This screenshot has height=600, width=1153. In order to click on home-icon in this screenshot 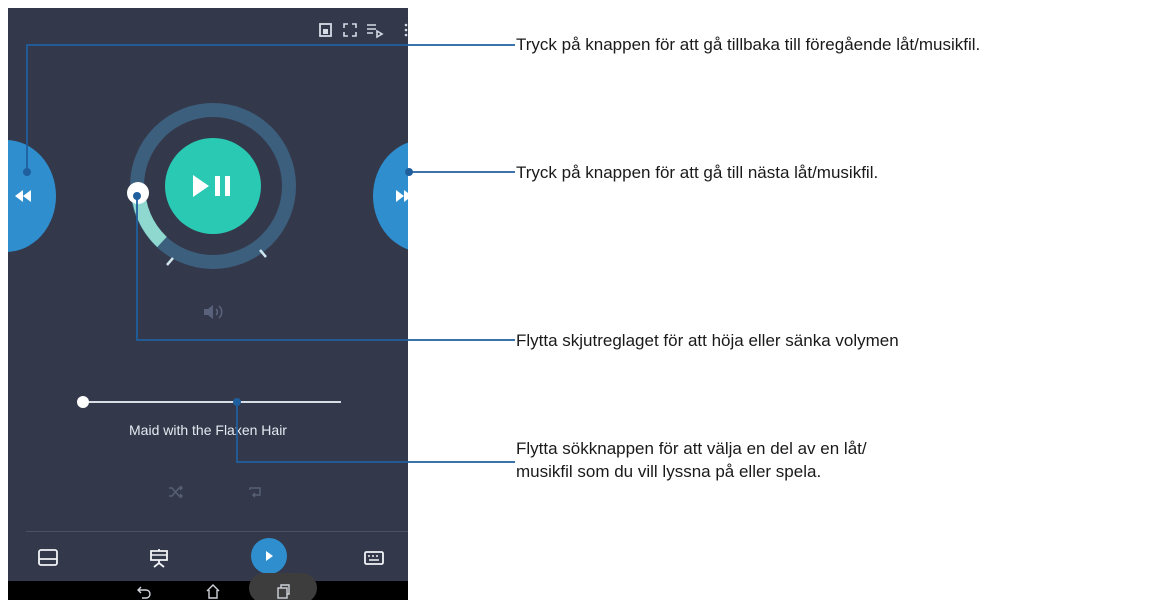, I will do `click(213, 591)`.